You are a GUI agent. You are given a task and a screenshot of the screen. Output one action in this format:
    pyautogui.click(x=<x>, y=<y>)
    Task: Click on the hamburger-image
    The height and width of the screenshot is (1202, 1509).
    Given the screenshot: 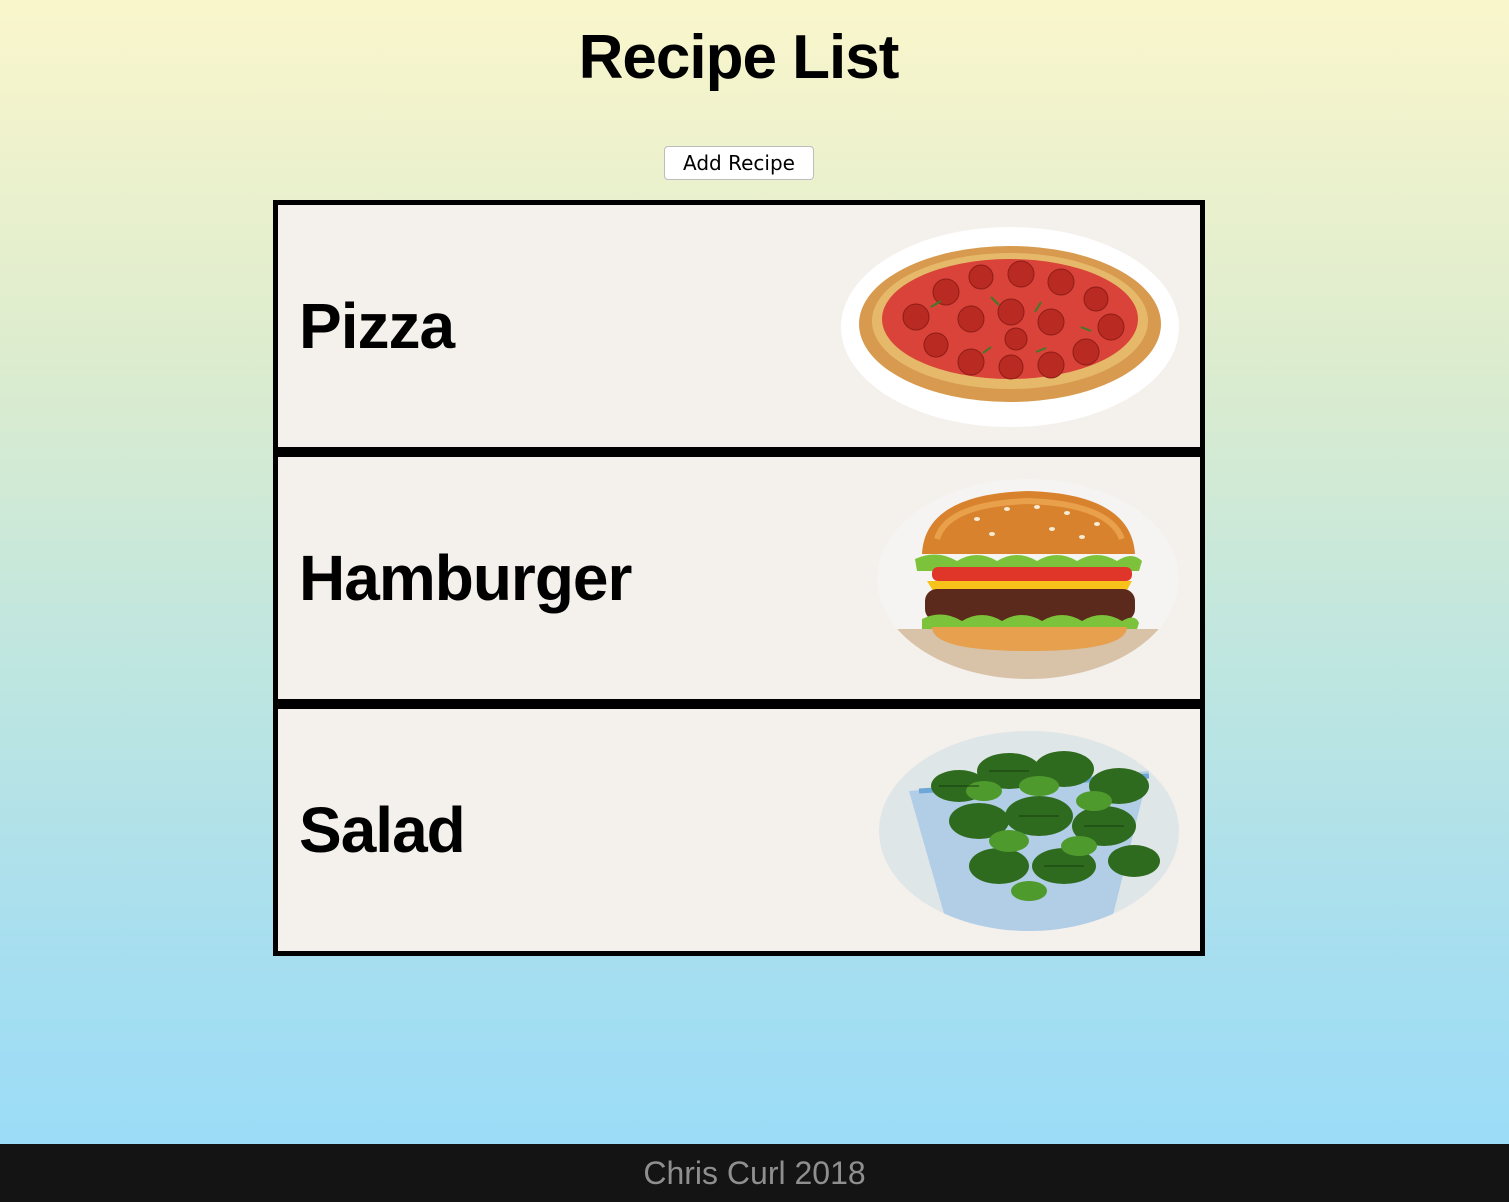 What is the action you would take?
    pyautogui.click(x=1028, y=579)
    